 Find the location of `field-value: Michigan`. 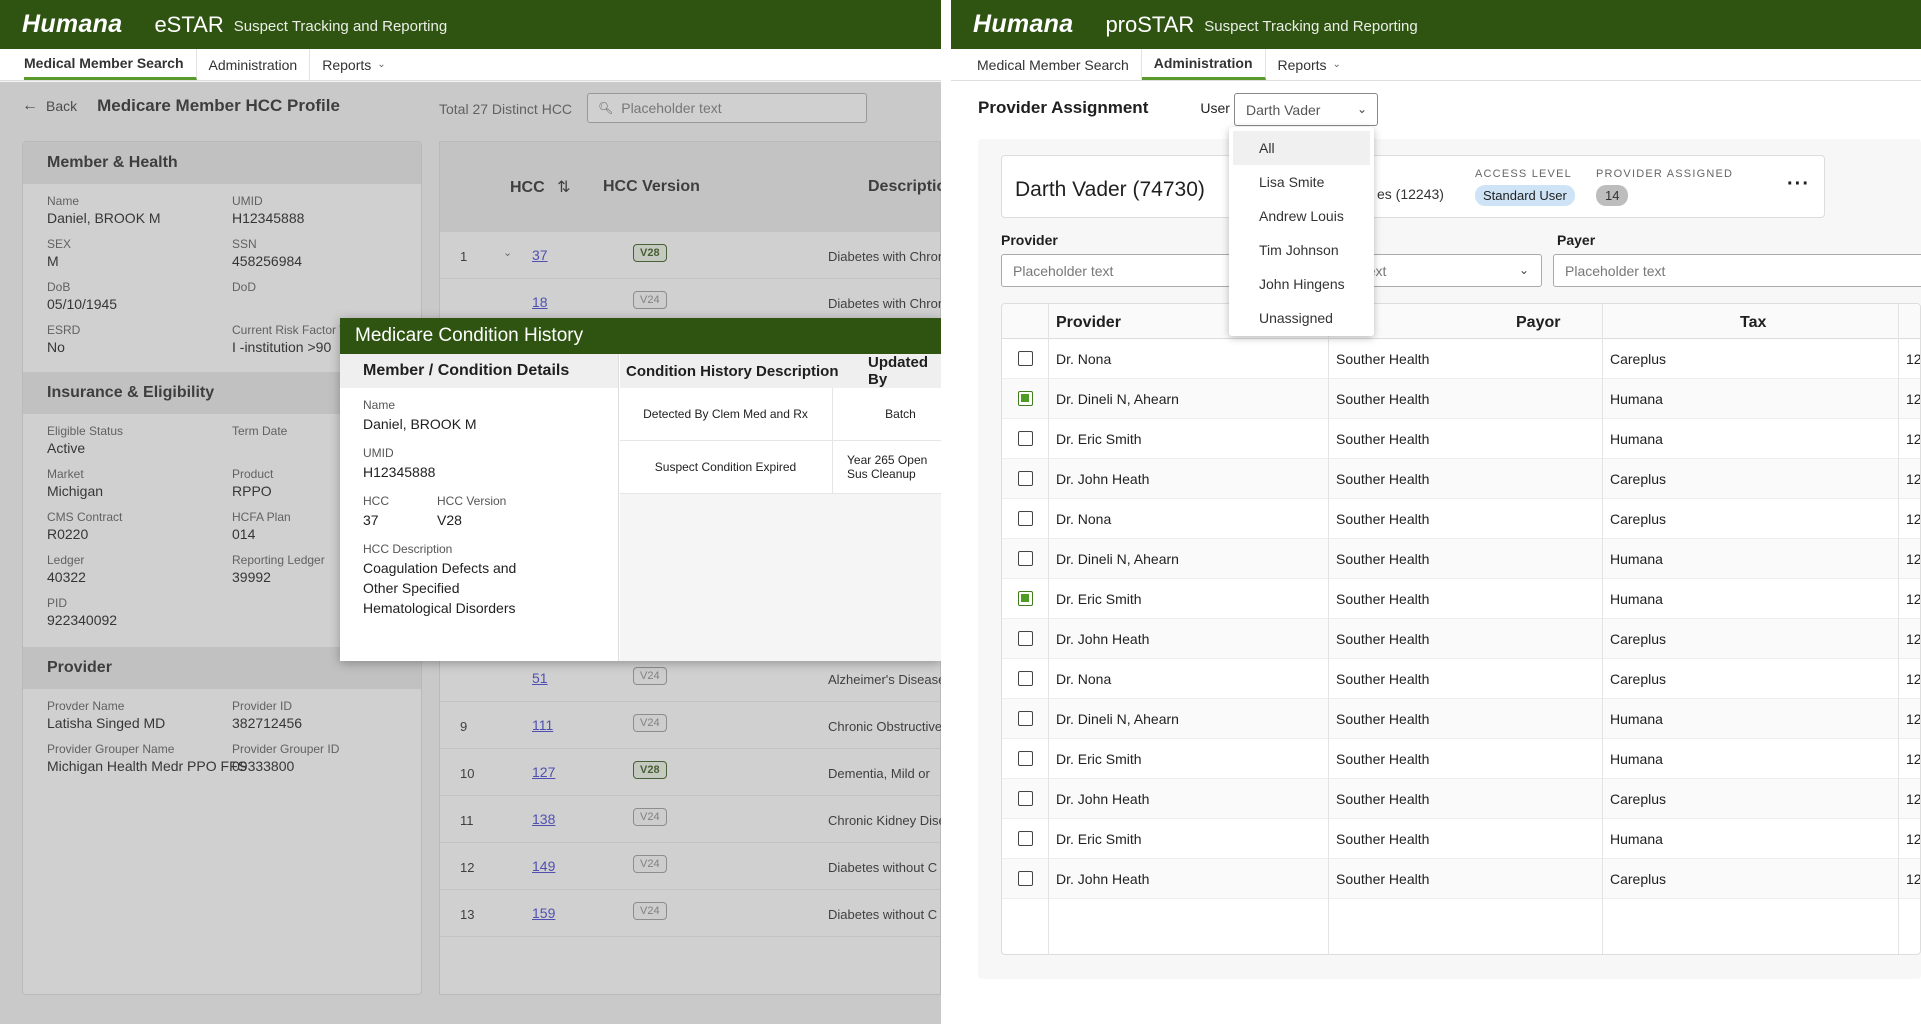

field-value: Michigan is located at coordinates (75, 491).